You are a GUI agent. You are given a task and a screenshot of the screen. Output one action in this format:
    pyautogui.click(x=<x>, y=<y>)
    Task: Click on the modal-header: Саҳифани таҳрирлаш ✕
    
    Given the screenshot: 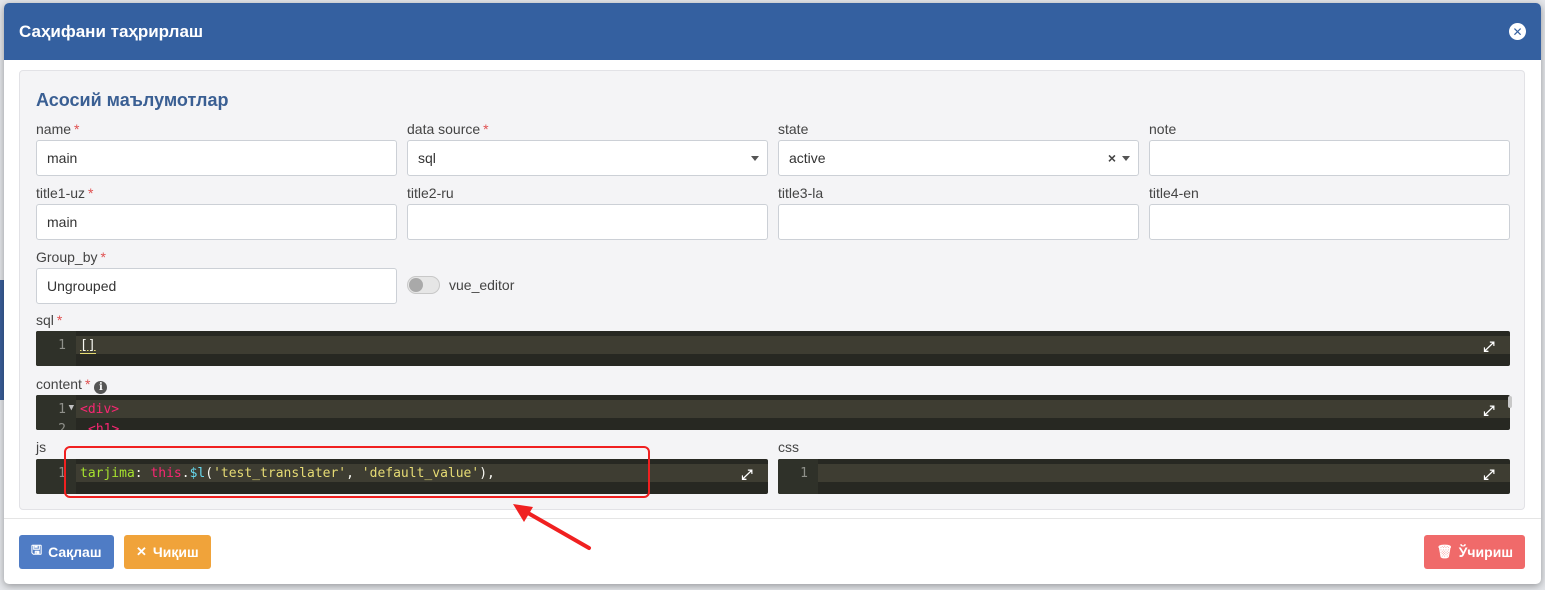 What is the action you would take?
    pyautogui.click(x=772, y=31)
    